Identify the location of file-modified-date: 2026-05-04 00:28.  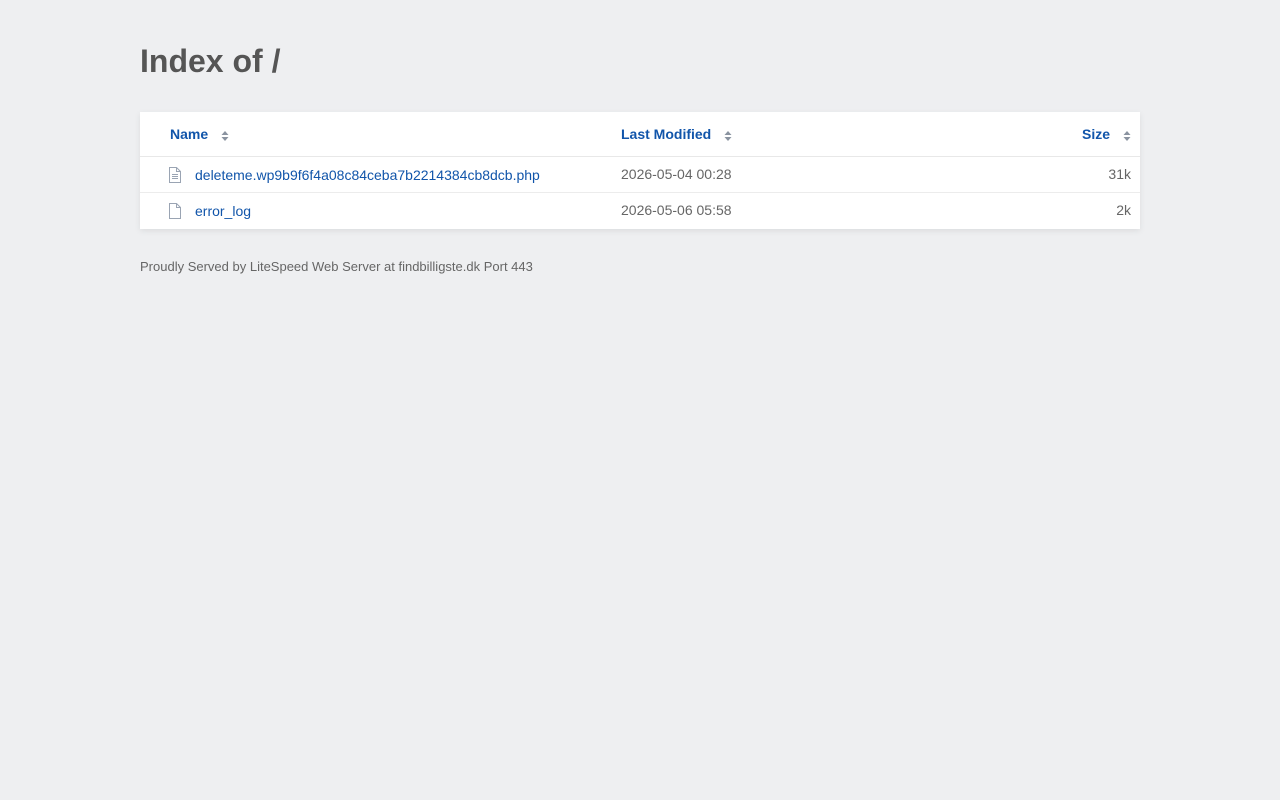
(676, 174).